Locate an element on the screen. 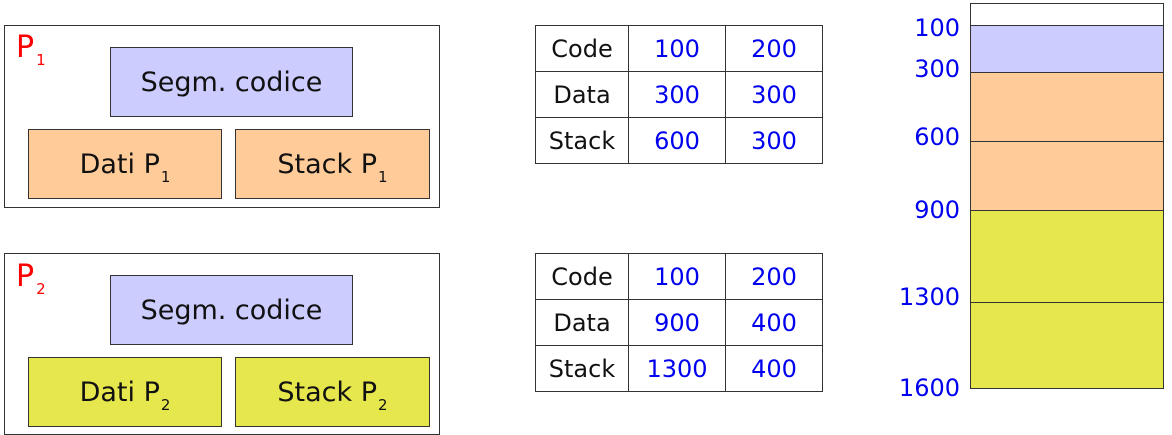  segment-base: 300 is located at coordinates (677, 94).